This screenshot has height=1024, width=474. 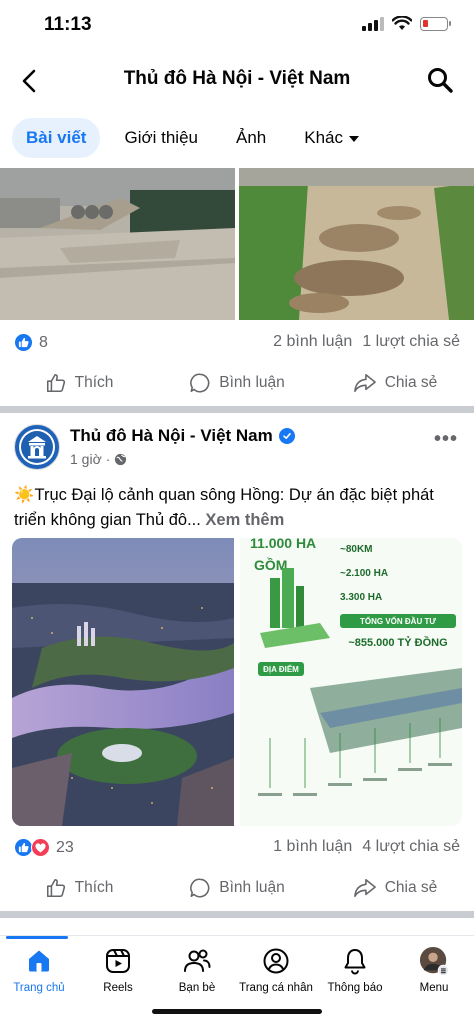 What do you see at coordinates (237, 26) in the screenshot?
I see `status-bar: 11:13` at bounding box center [237, 26].